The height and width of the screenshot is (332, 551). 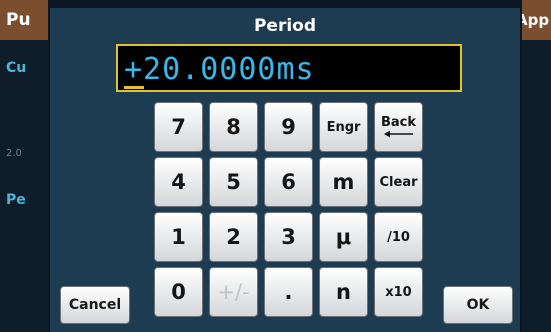 I want to click on key-clear: Clear, so click(x=398, y=182).